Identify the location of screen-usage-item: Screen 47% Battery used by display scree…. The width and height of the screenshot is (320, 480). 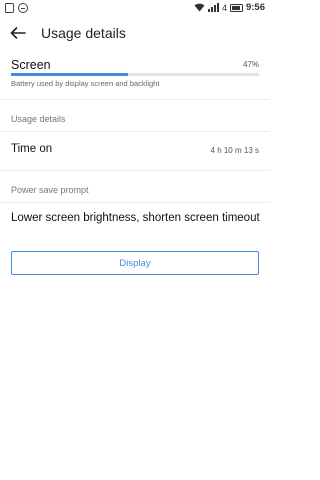
(135, 75).